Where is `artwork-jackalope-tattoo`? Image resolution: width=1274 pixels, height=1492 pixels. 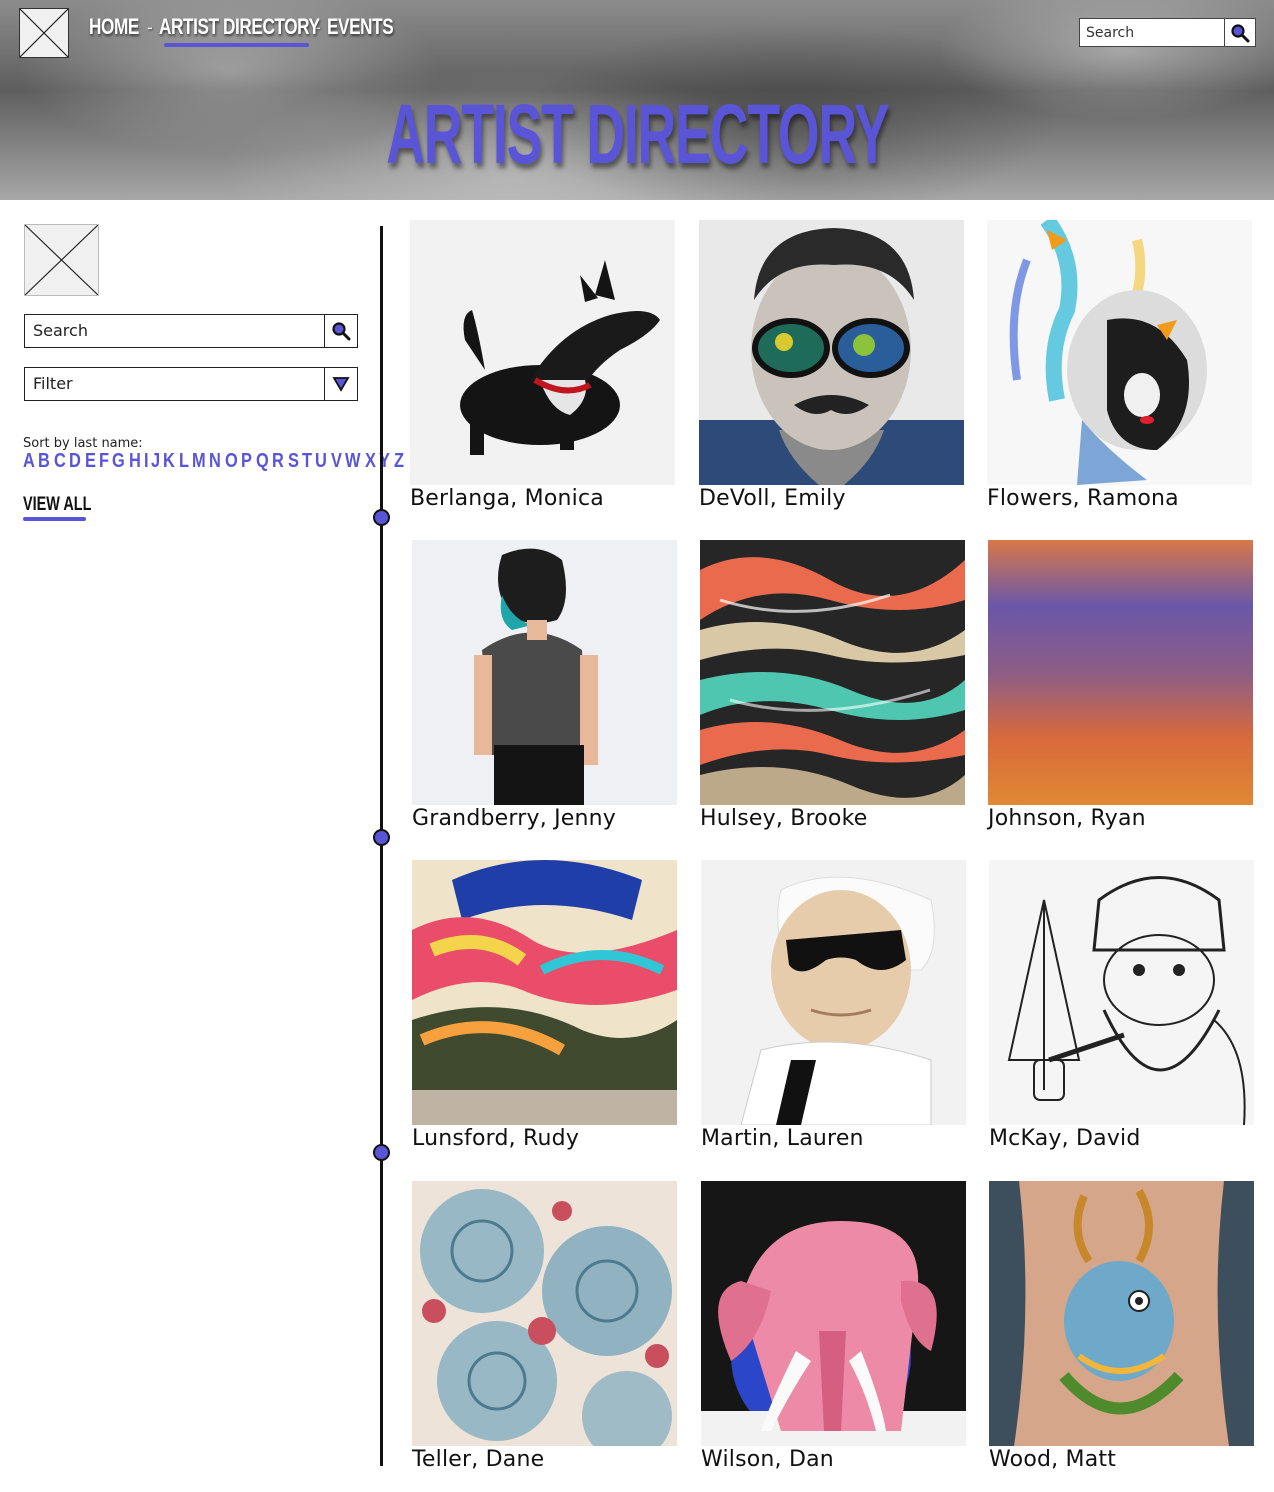 artwork-jackalope-tattoo is located at coordinates (1121, 1313).